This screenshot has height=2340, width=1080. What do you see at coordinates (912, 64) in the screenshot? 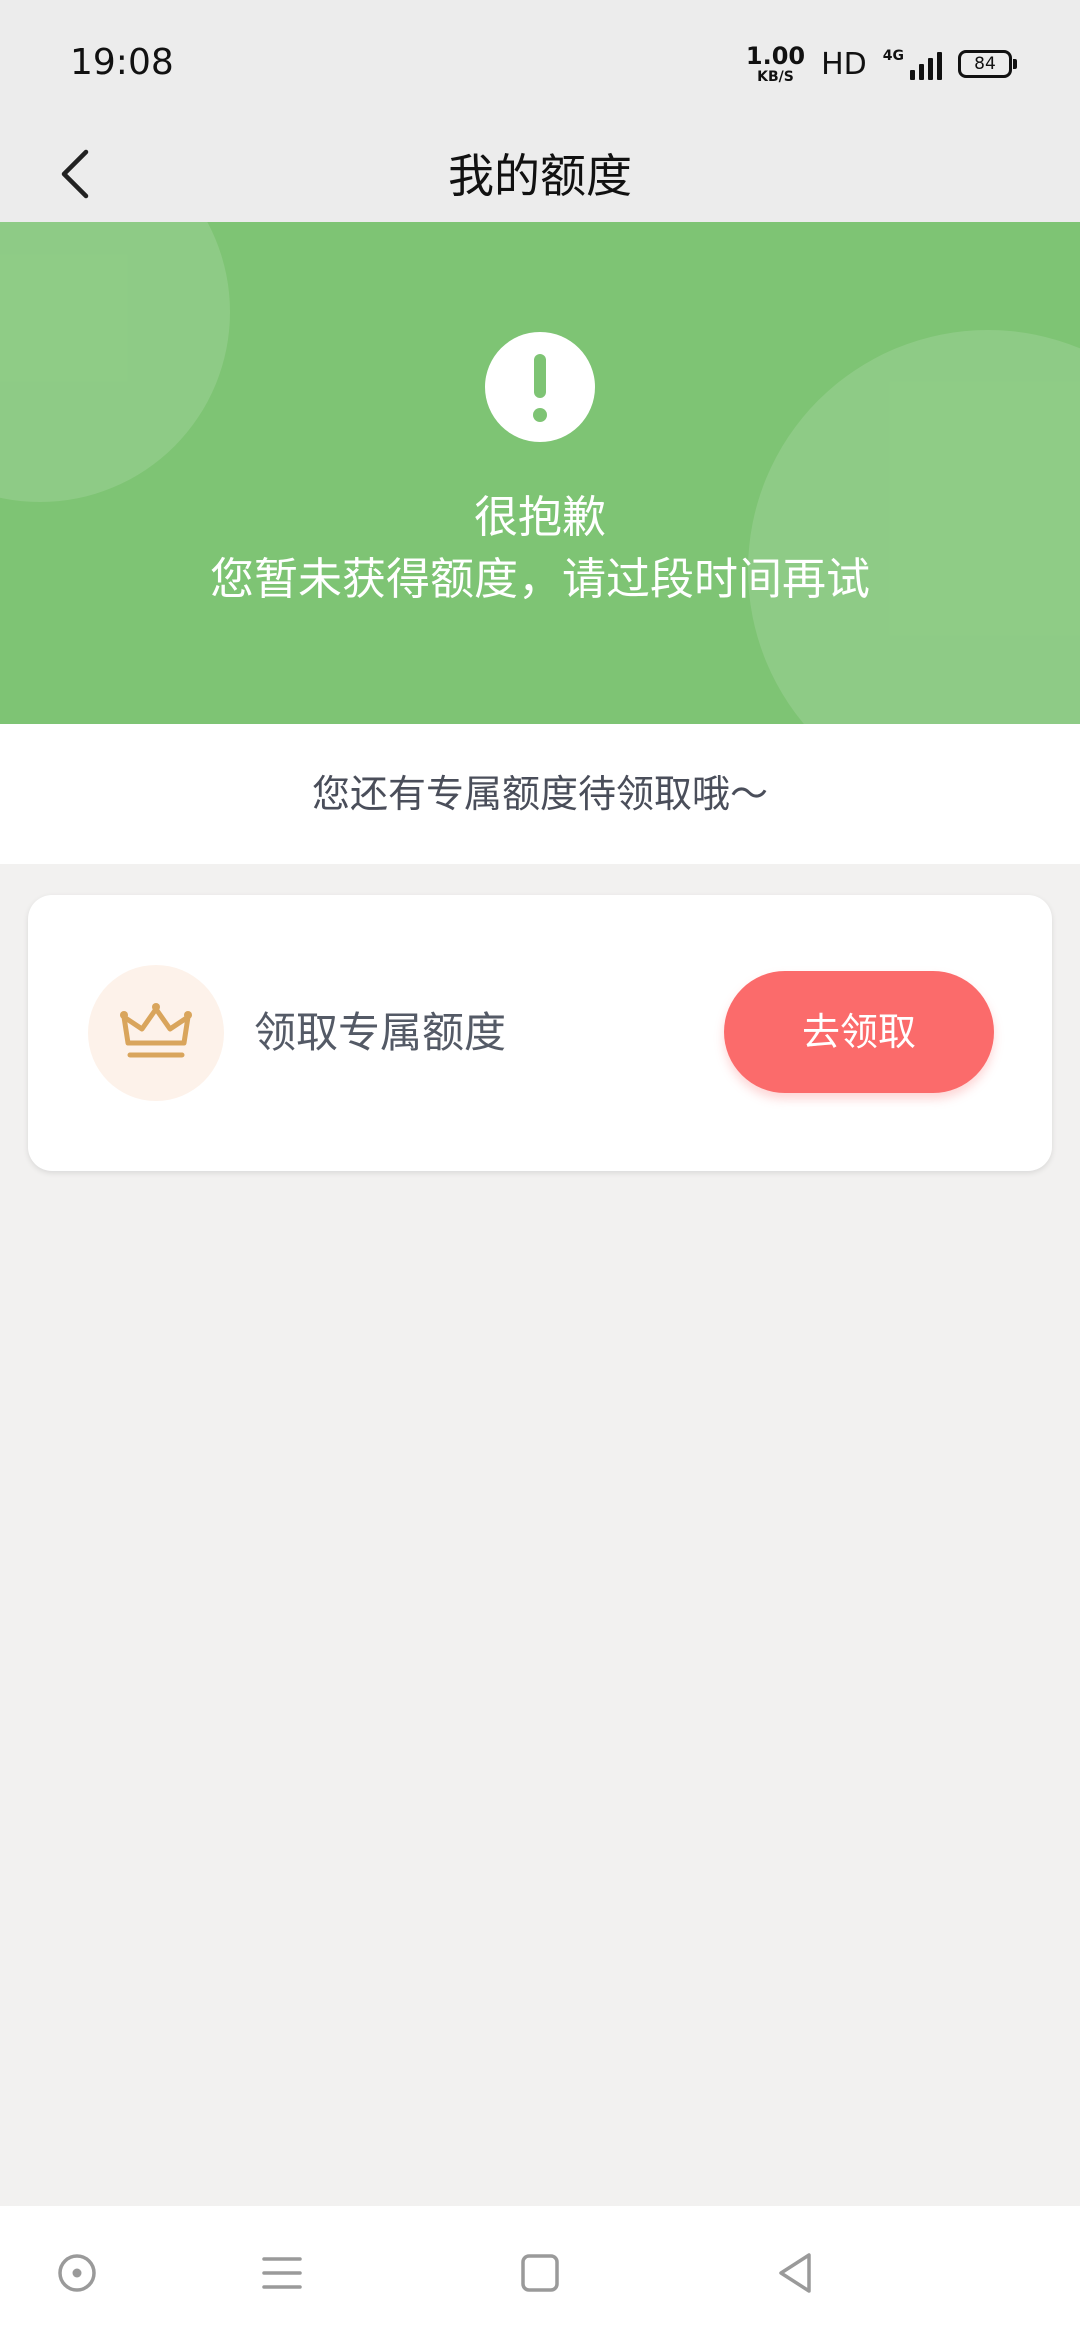
I see `signal-icon: 4G` at bounding box center [912, 64].